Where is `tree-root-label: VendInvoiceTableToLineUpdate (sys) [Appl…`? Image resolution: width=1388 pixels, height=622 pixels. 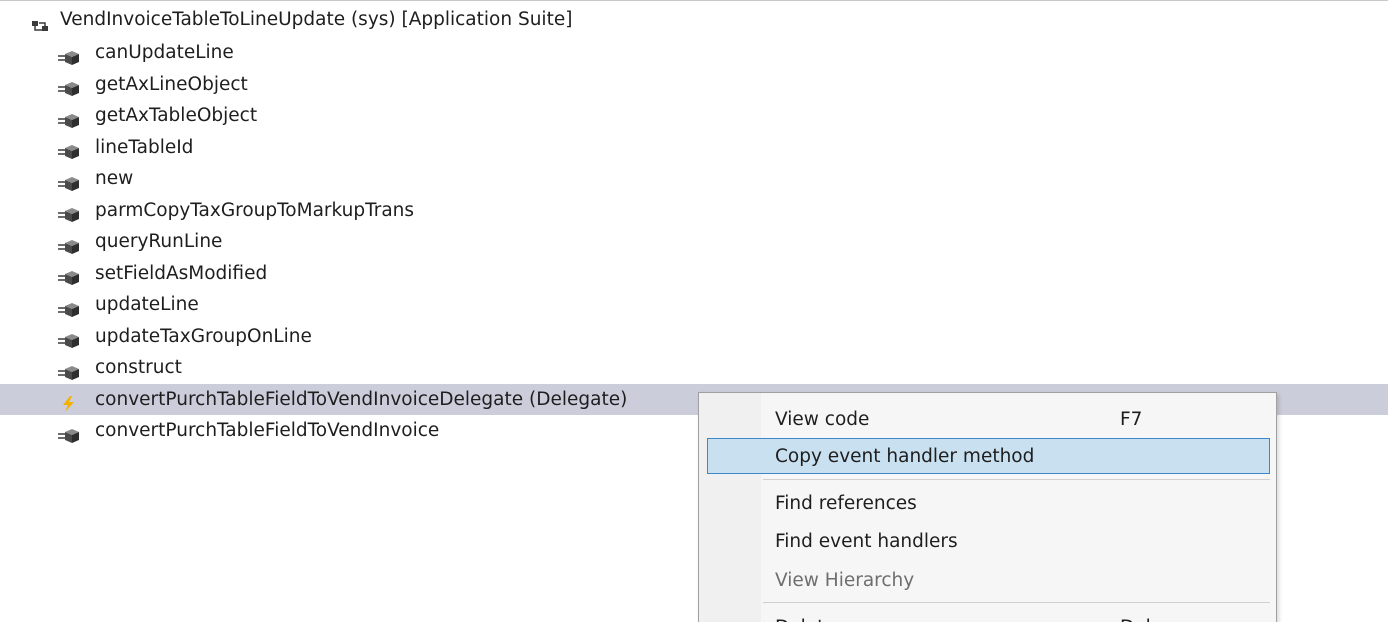
tree-root-label: VendInvoiceTableToLineUpdate (sys) [Appl… is located at coordinates (316, 19).